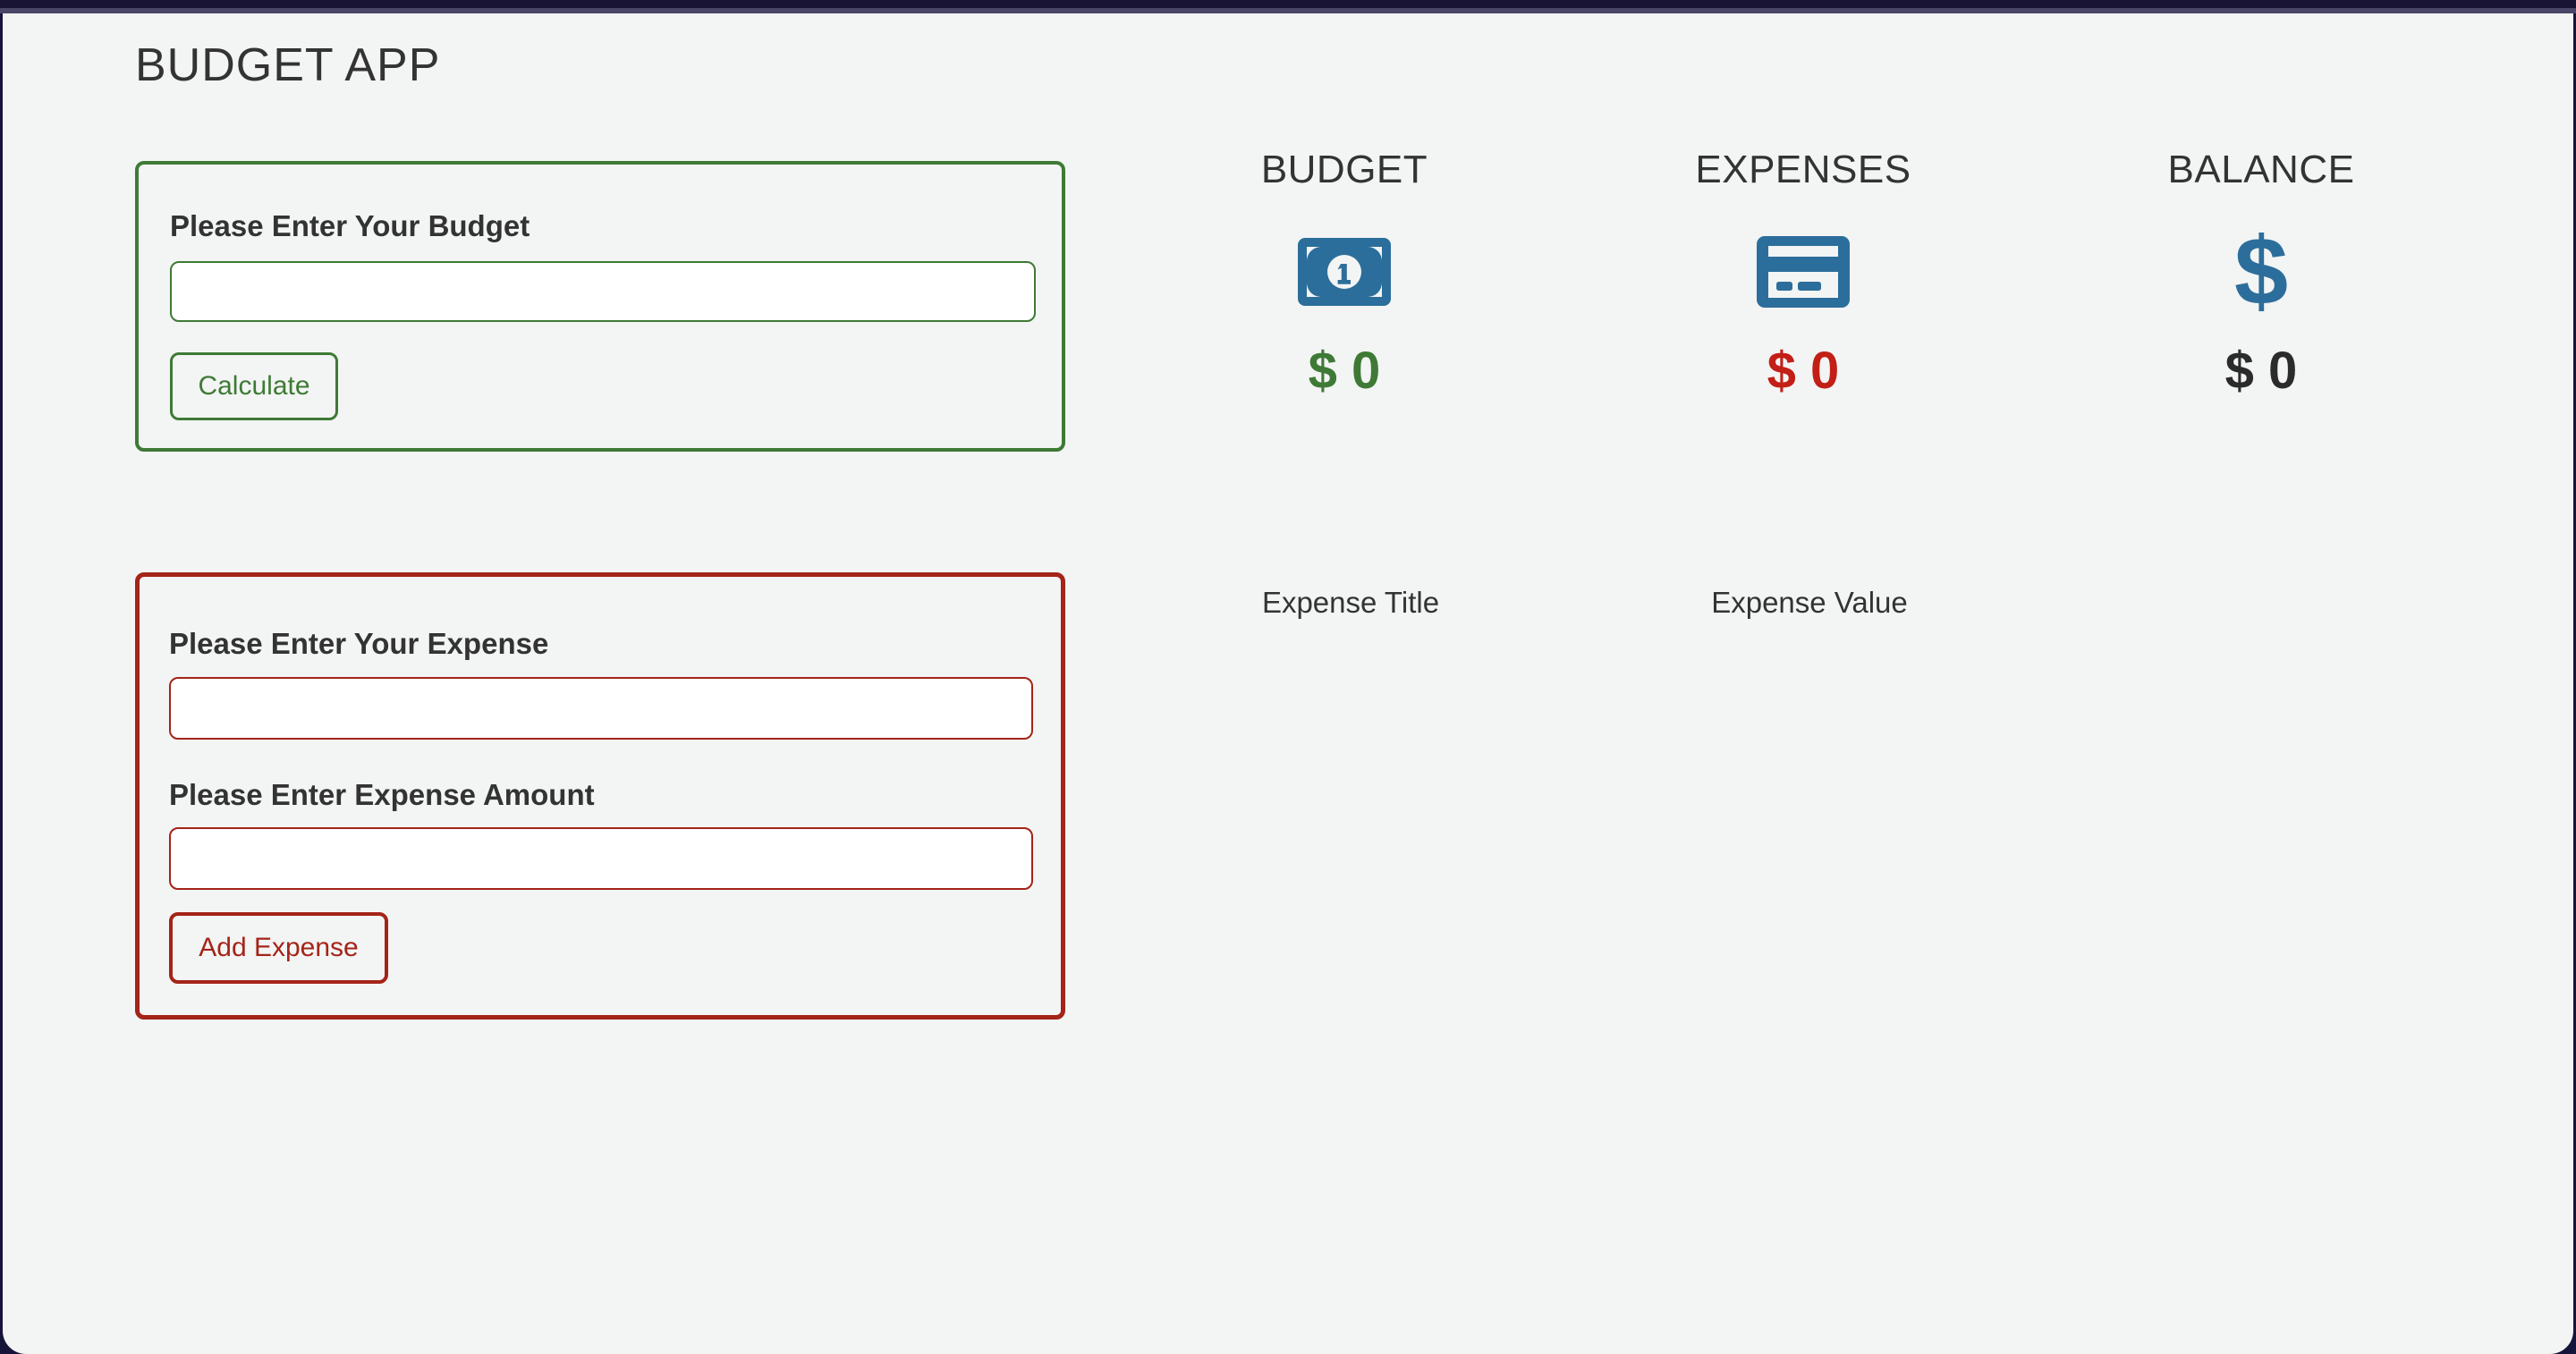 Image resolution: width=2576 pixels, height=1354 pixels. I want to click on credit-card-icon, so click(1803, 272).